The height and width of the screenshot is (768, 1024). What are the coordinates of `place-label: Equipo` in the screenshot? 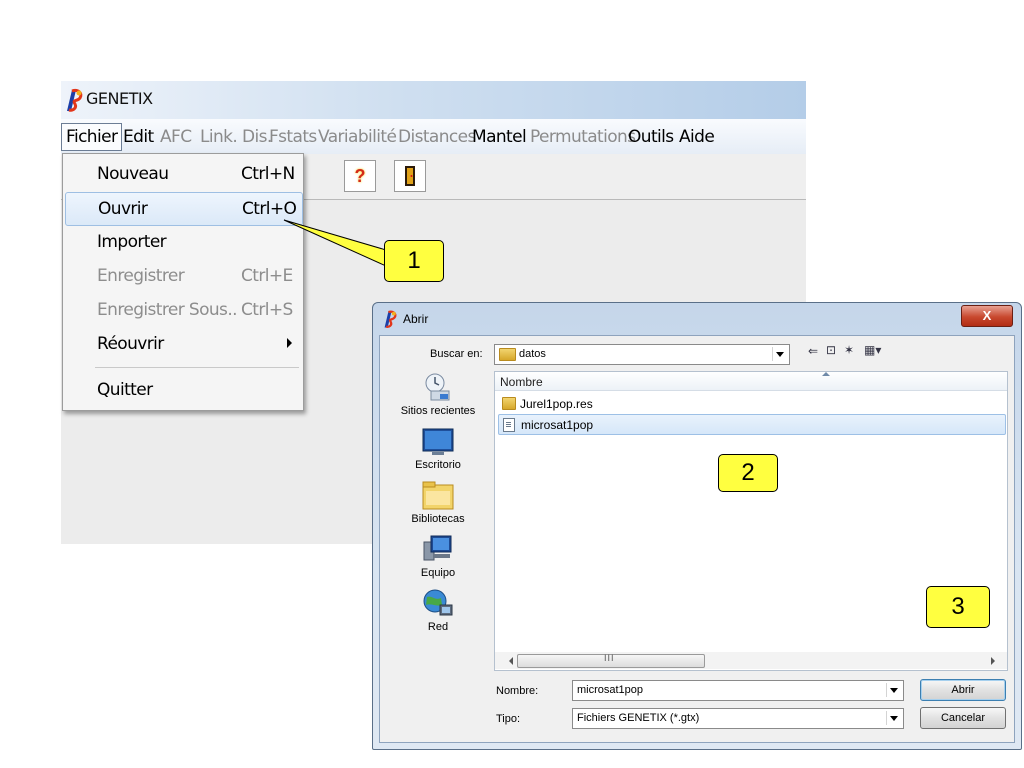 It's located at (438, 573).